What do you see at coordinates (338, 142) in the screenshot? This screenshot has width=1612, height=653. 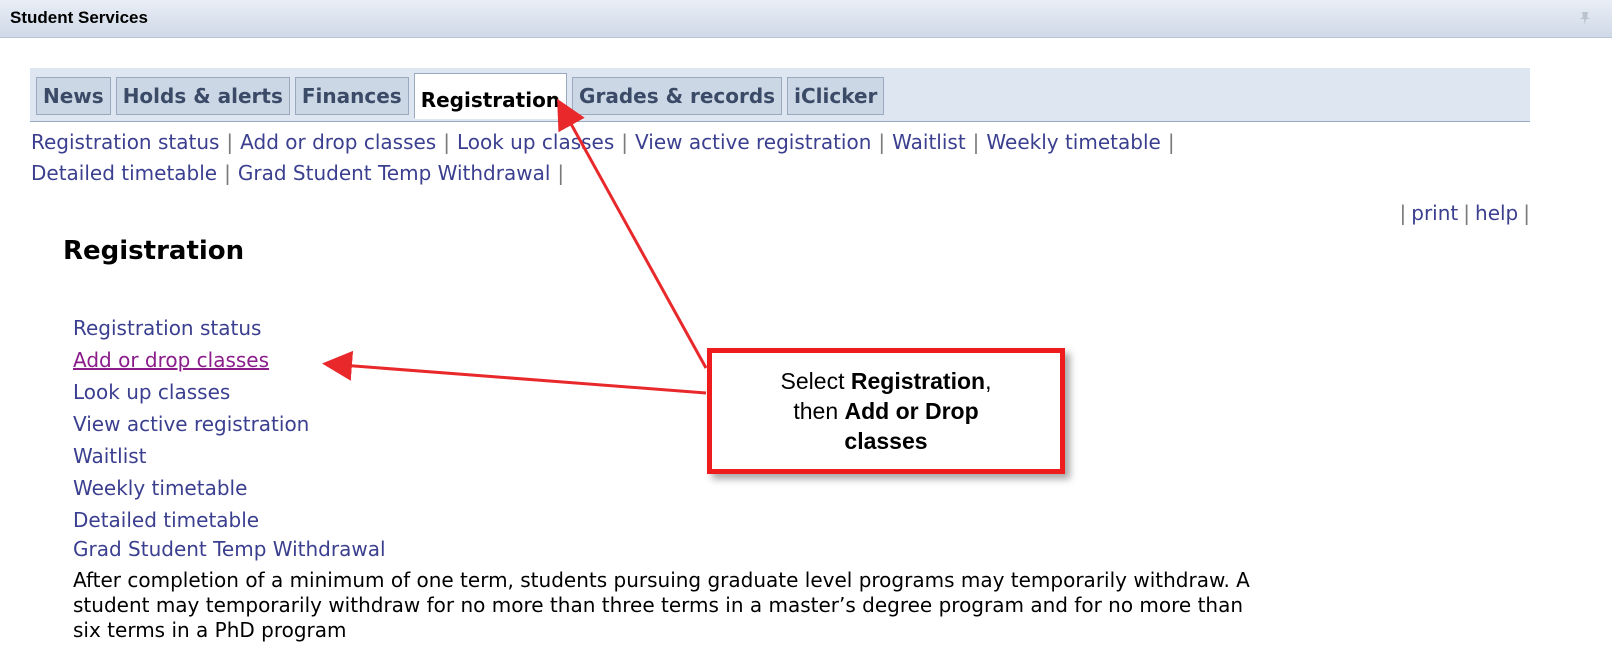 I see `subnav-add-drop-classes: Add or drop classes` at bounding box center [338, 142].